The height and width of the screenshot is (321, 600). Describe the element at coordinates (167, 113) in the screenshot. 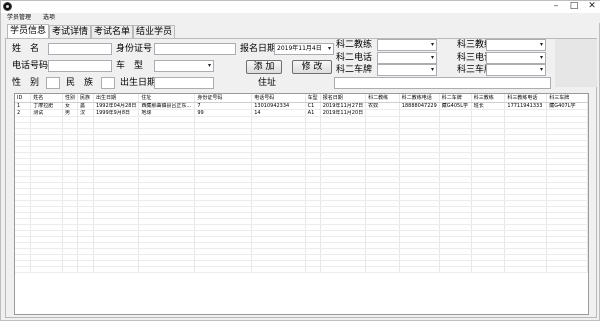

I see `table-cell: 地球` at that location.